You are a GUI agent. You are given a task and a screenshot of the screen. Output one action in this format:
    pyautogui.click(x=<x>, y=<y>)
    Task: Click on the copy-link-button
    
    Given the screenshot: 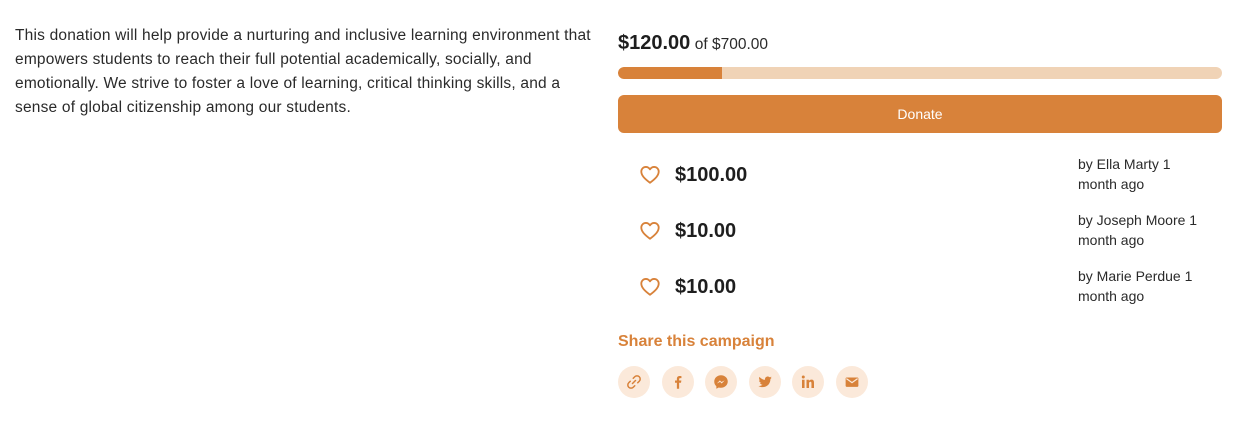 What is the action you would take?
    pyautogui.click(x=634, y=382)
    